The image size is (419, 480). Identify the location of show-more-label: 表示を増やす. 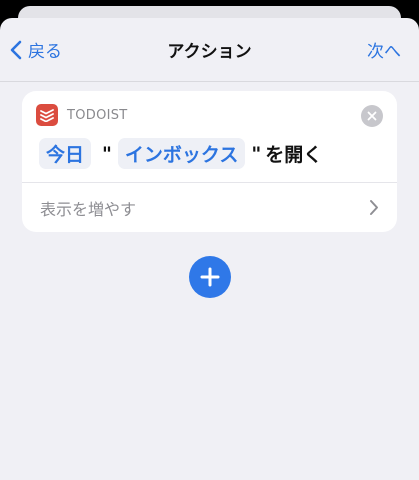
(88, 209).